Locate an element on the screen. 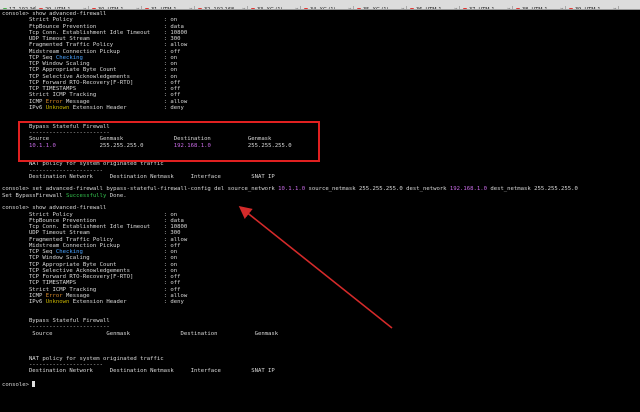 This screenshot has width=640, height=412. annotation-arrow is located at coordinates (315, 267).